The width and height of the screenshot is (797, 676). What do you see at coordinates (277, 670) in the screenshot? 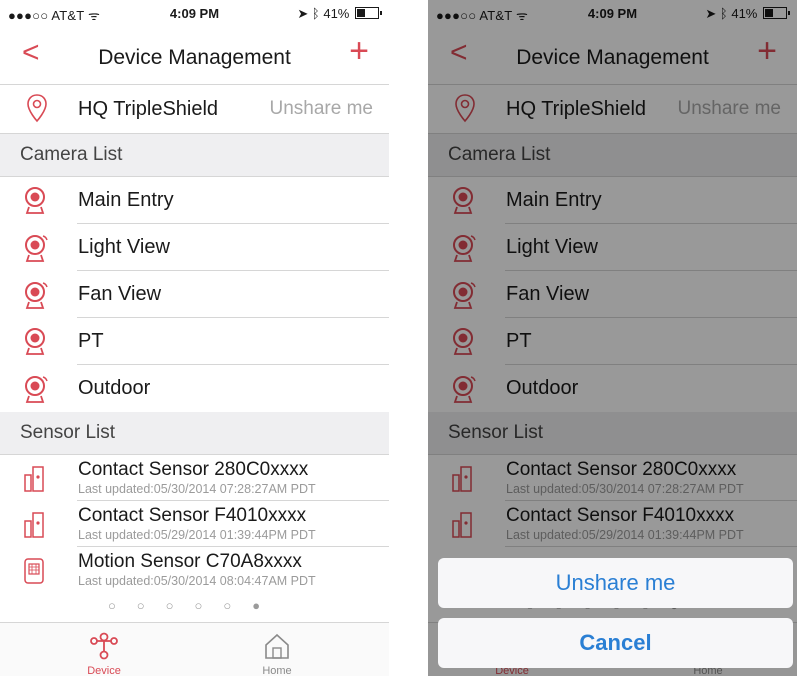
I see `tab-home-label: Home` at bounding box center [277, 670].